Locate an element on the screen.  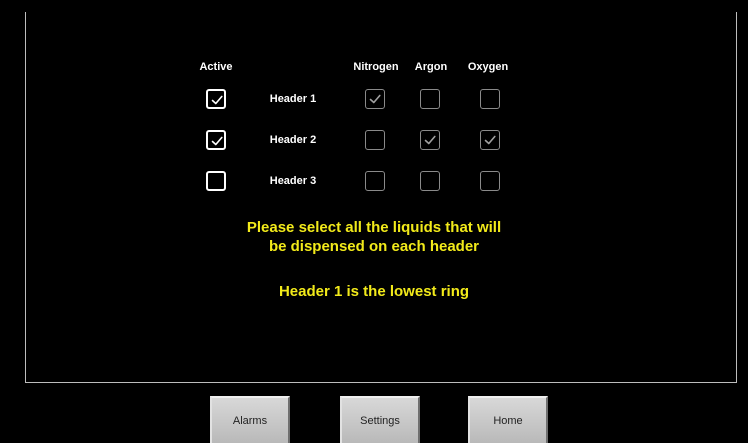
row-label-header-1: Header 1 is located at coordinates (293, 99).